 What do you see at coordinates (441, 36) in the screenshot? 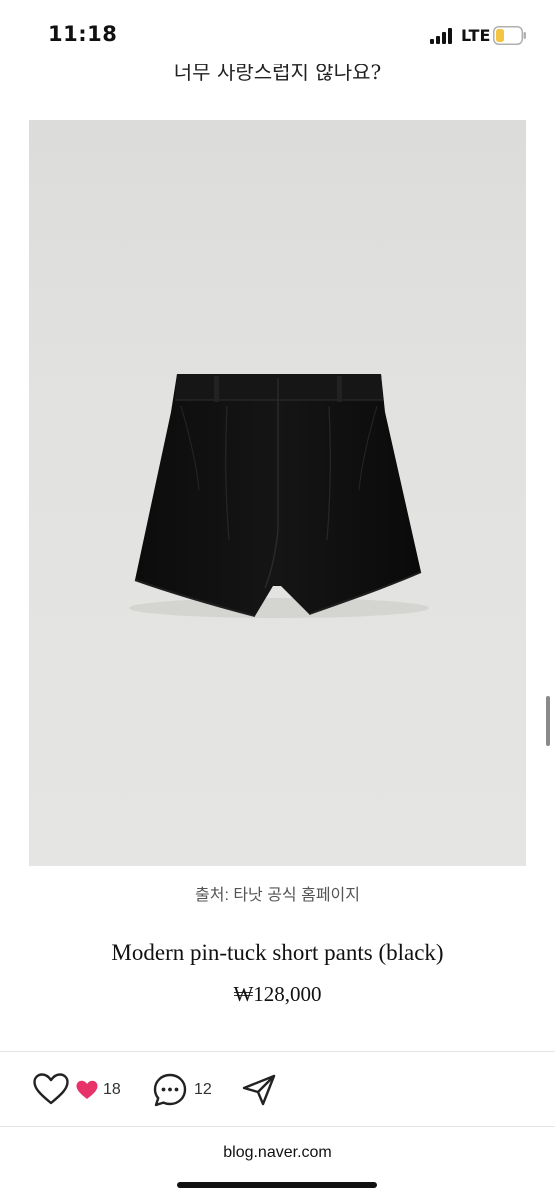
I see `cellular-signal-icon` at bounding box center [441, 36].